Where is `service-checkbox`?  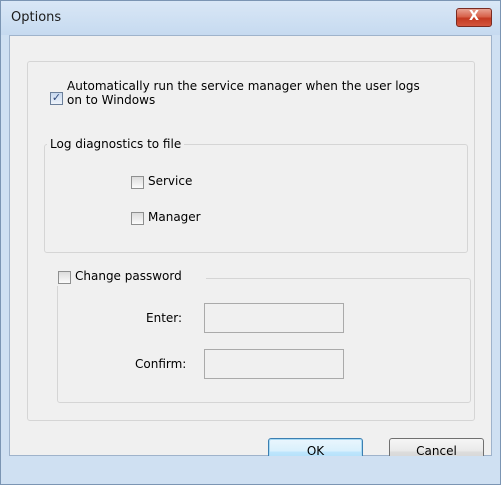
service-checkbox is located at coordinates (137, 182).